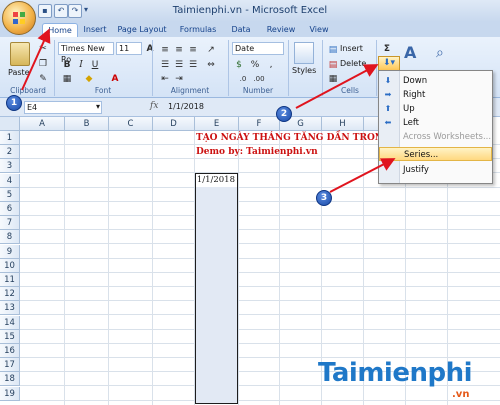 The width and height of the screenshot is (500, 405). What do you see at coordinates (284, 114) in the screenshot?
I see `step-badge-2: 2` at bounding box center [284, 114].